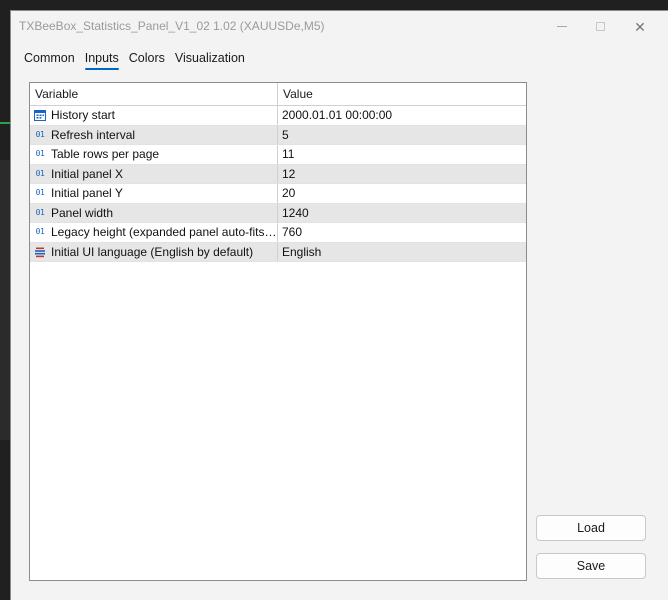 This screenshot has width=668, height=600. I want to click on table-row: 01 Initial panel Y 20, so click(278, 194).